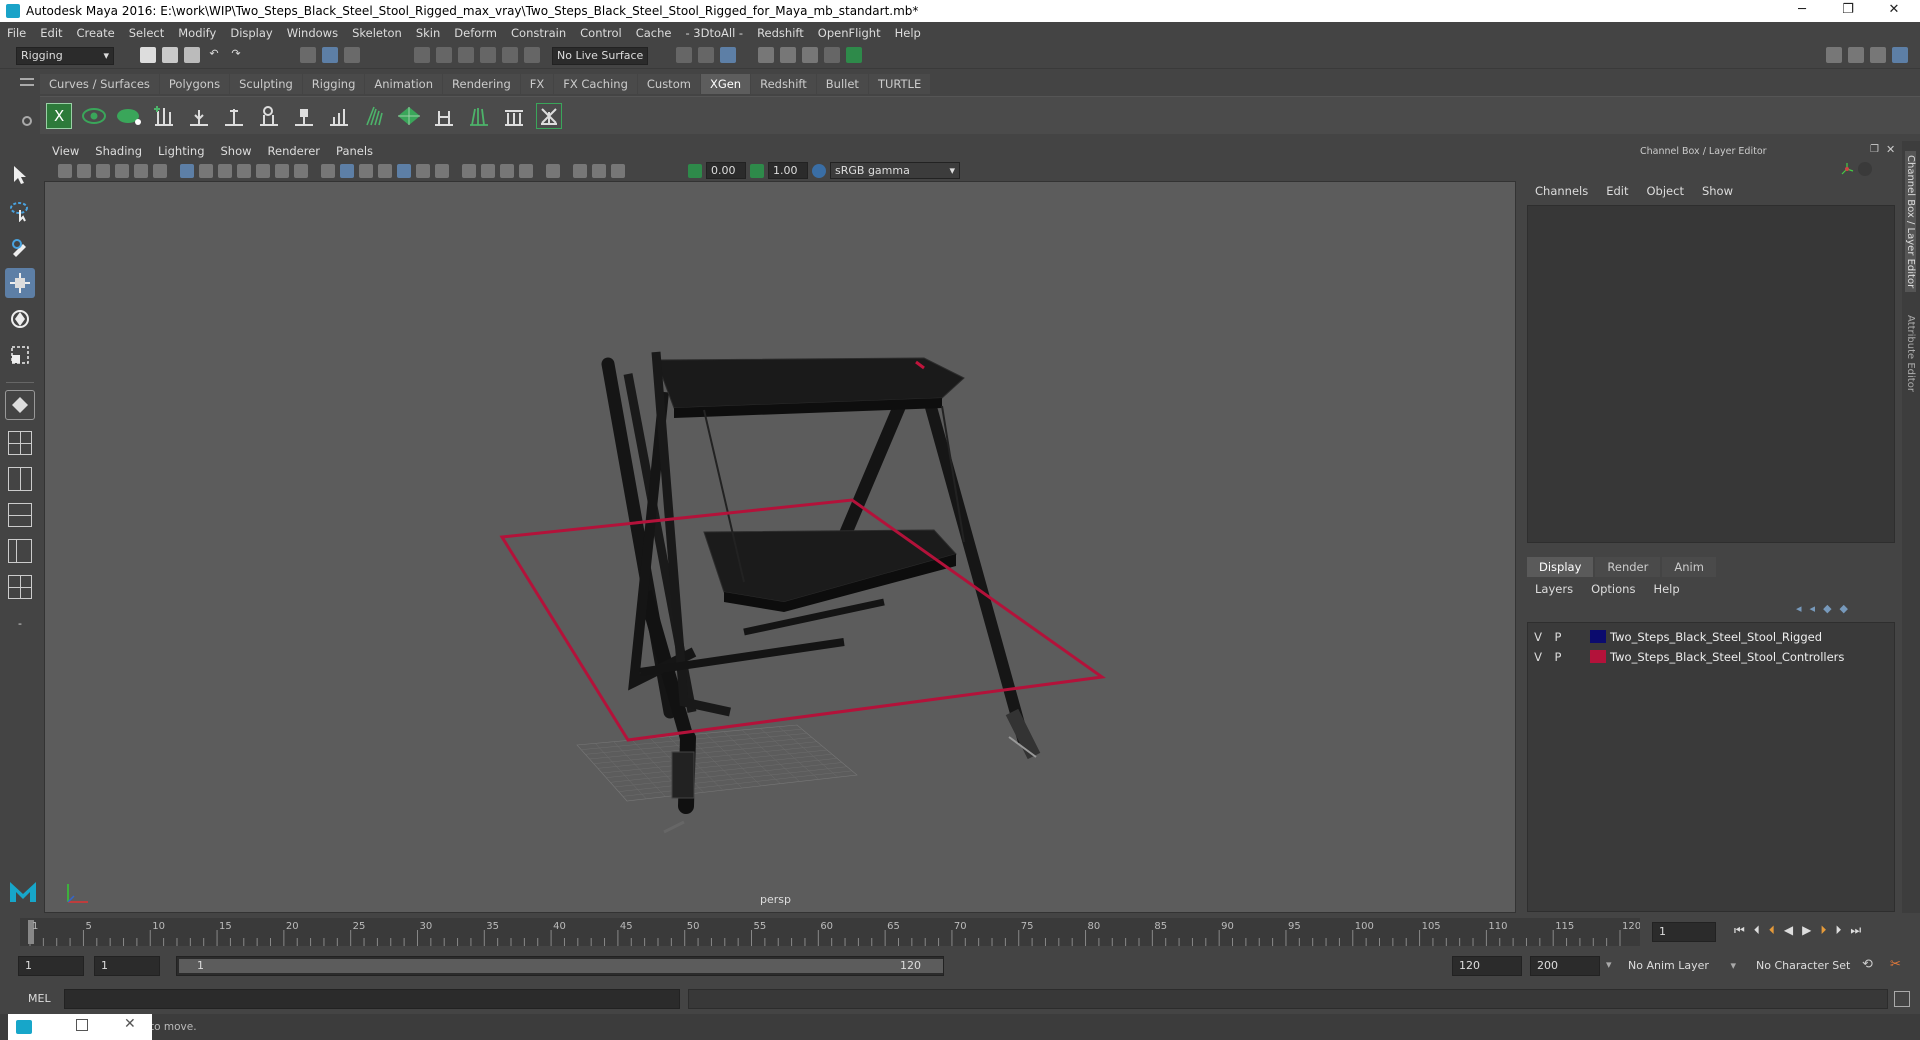 This screenshot has height=1040, width=1920. What do you see at coordinates (706, 55) in the screenshot?
I see `construction-history-icon` at bounding box center [706, 55].